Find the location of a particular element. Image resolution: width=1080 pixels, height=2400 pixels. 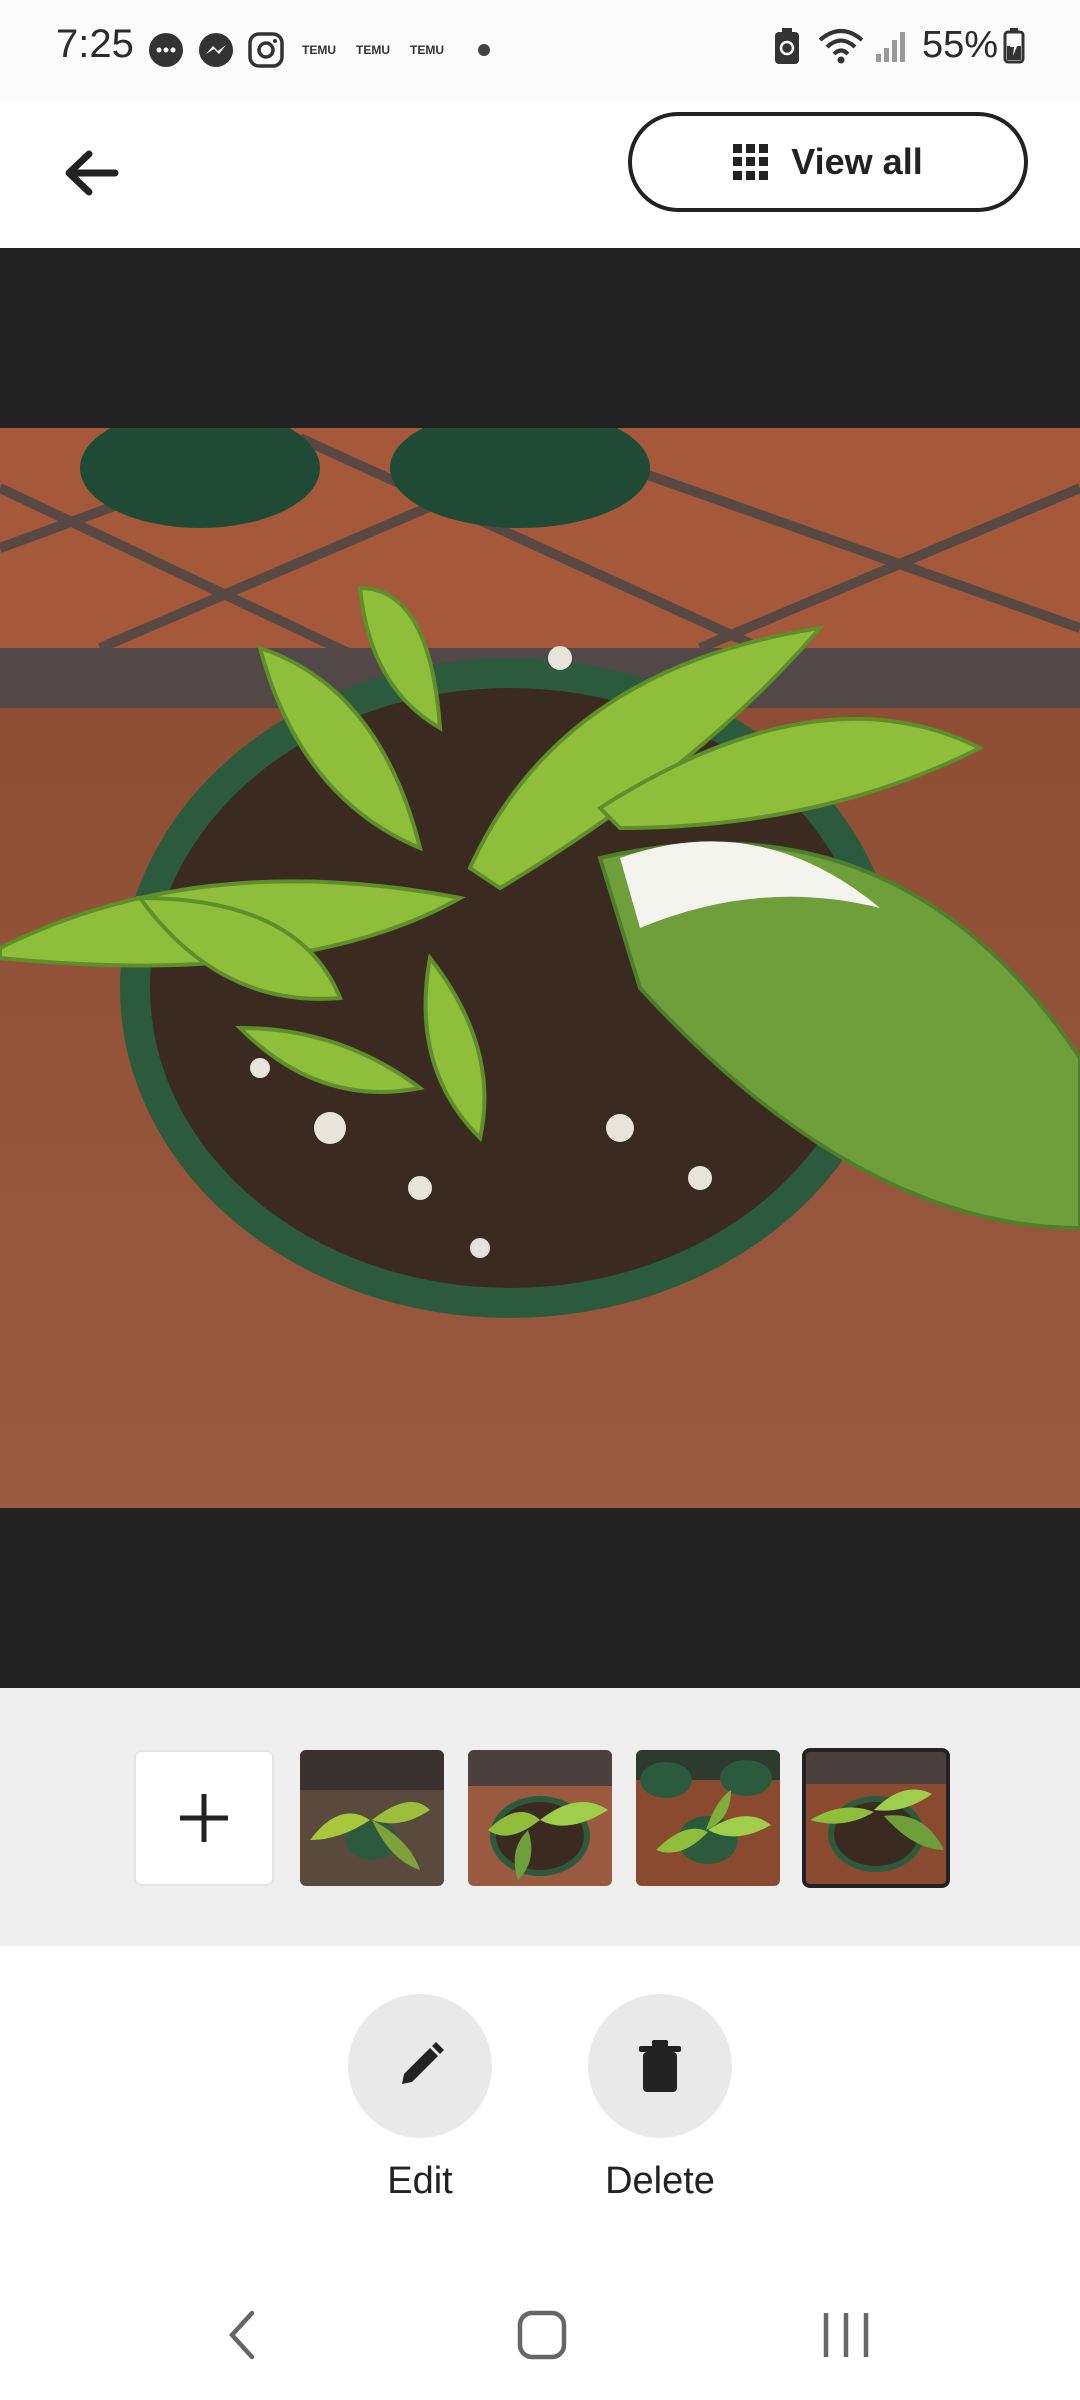

thumbnail-strip is located at coordinates (540, 1817).